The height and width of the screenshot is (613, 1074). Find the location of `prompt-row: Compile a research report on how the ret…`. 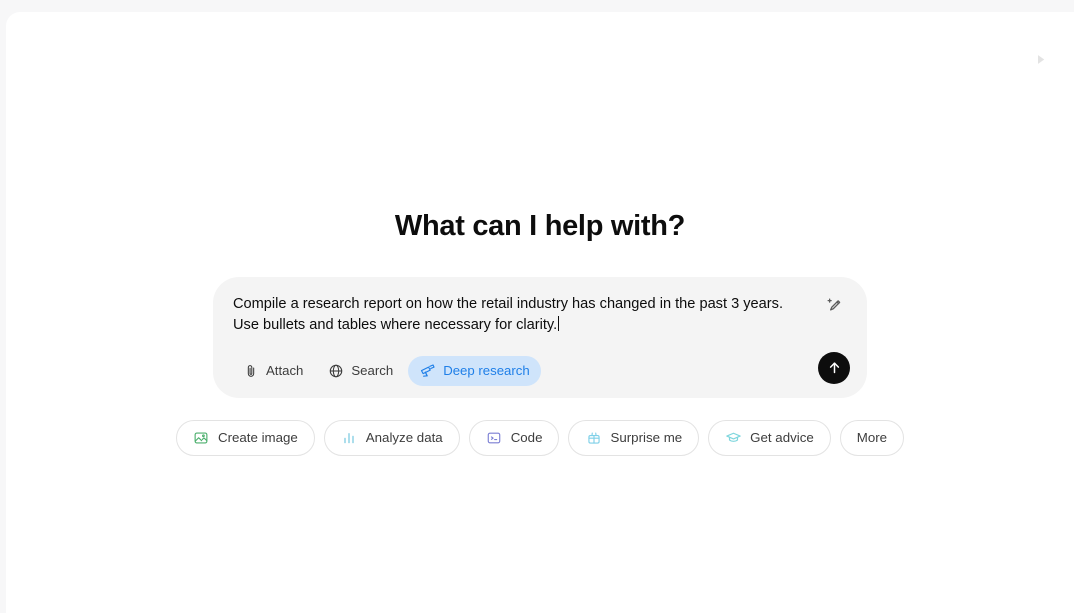

prompt-row: Compile a research report on how the ret… is located at coordinates (540, 315).